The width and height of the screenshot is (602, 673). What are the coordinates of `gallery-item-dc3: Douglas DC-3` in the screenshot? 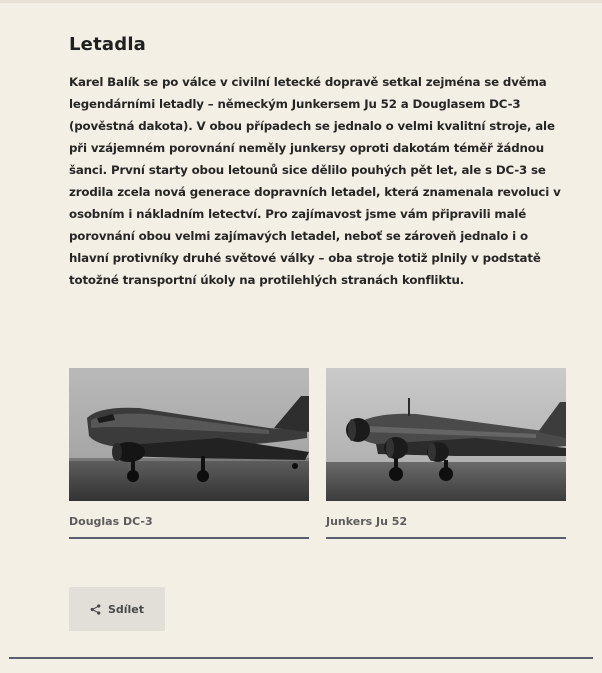 It's located at (189, 453).